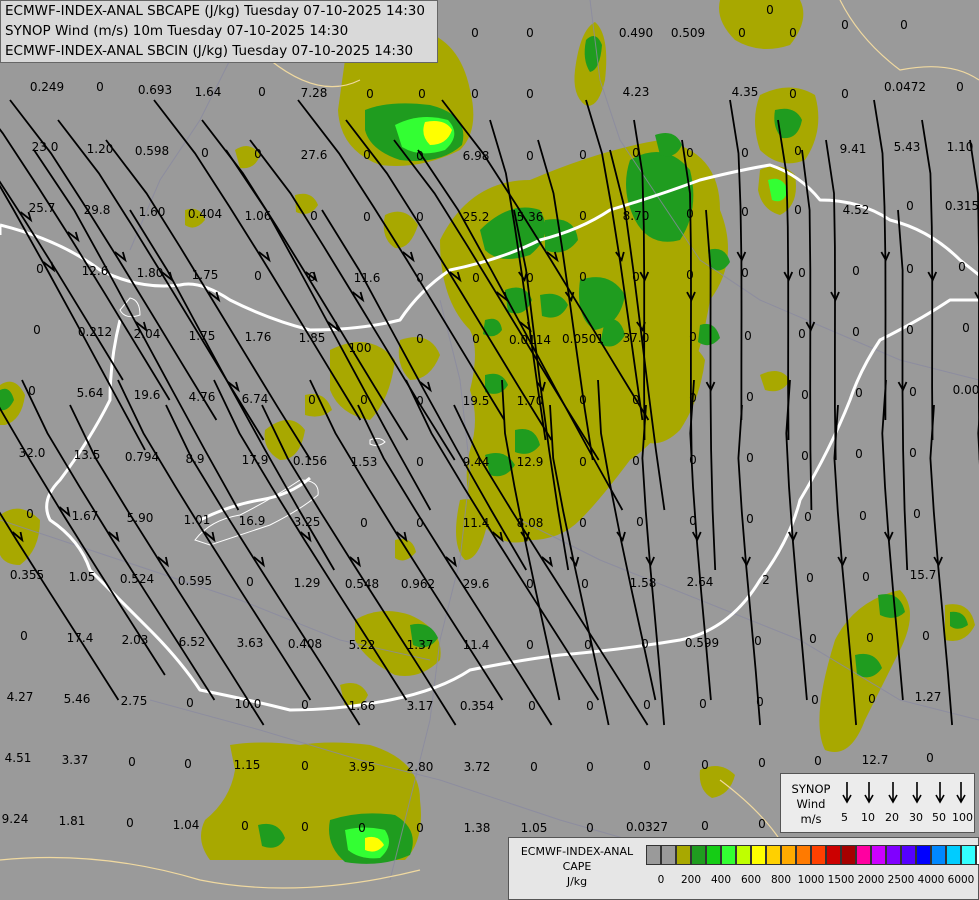 This screenshot has width=979, height=900. Describe the element at coordinates (314, 155) in the screenshot. I see `station-value: 27.6` at that location.